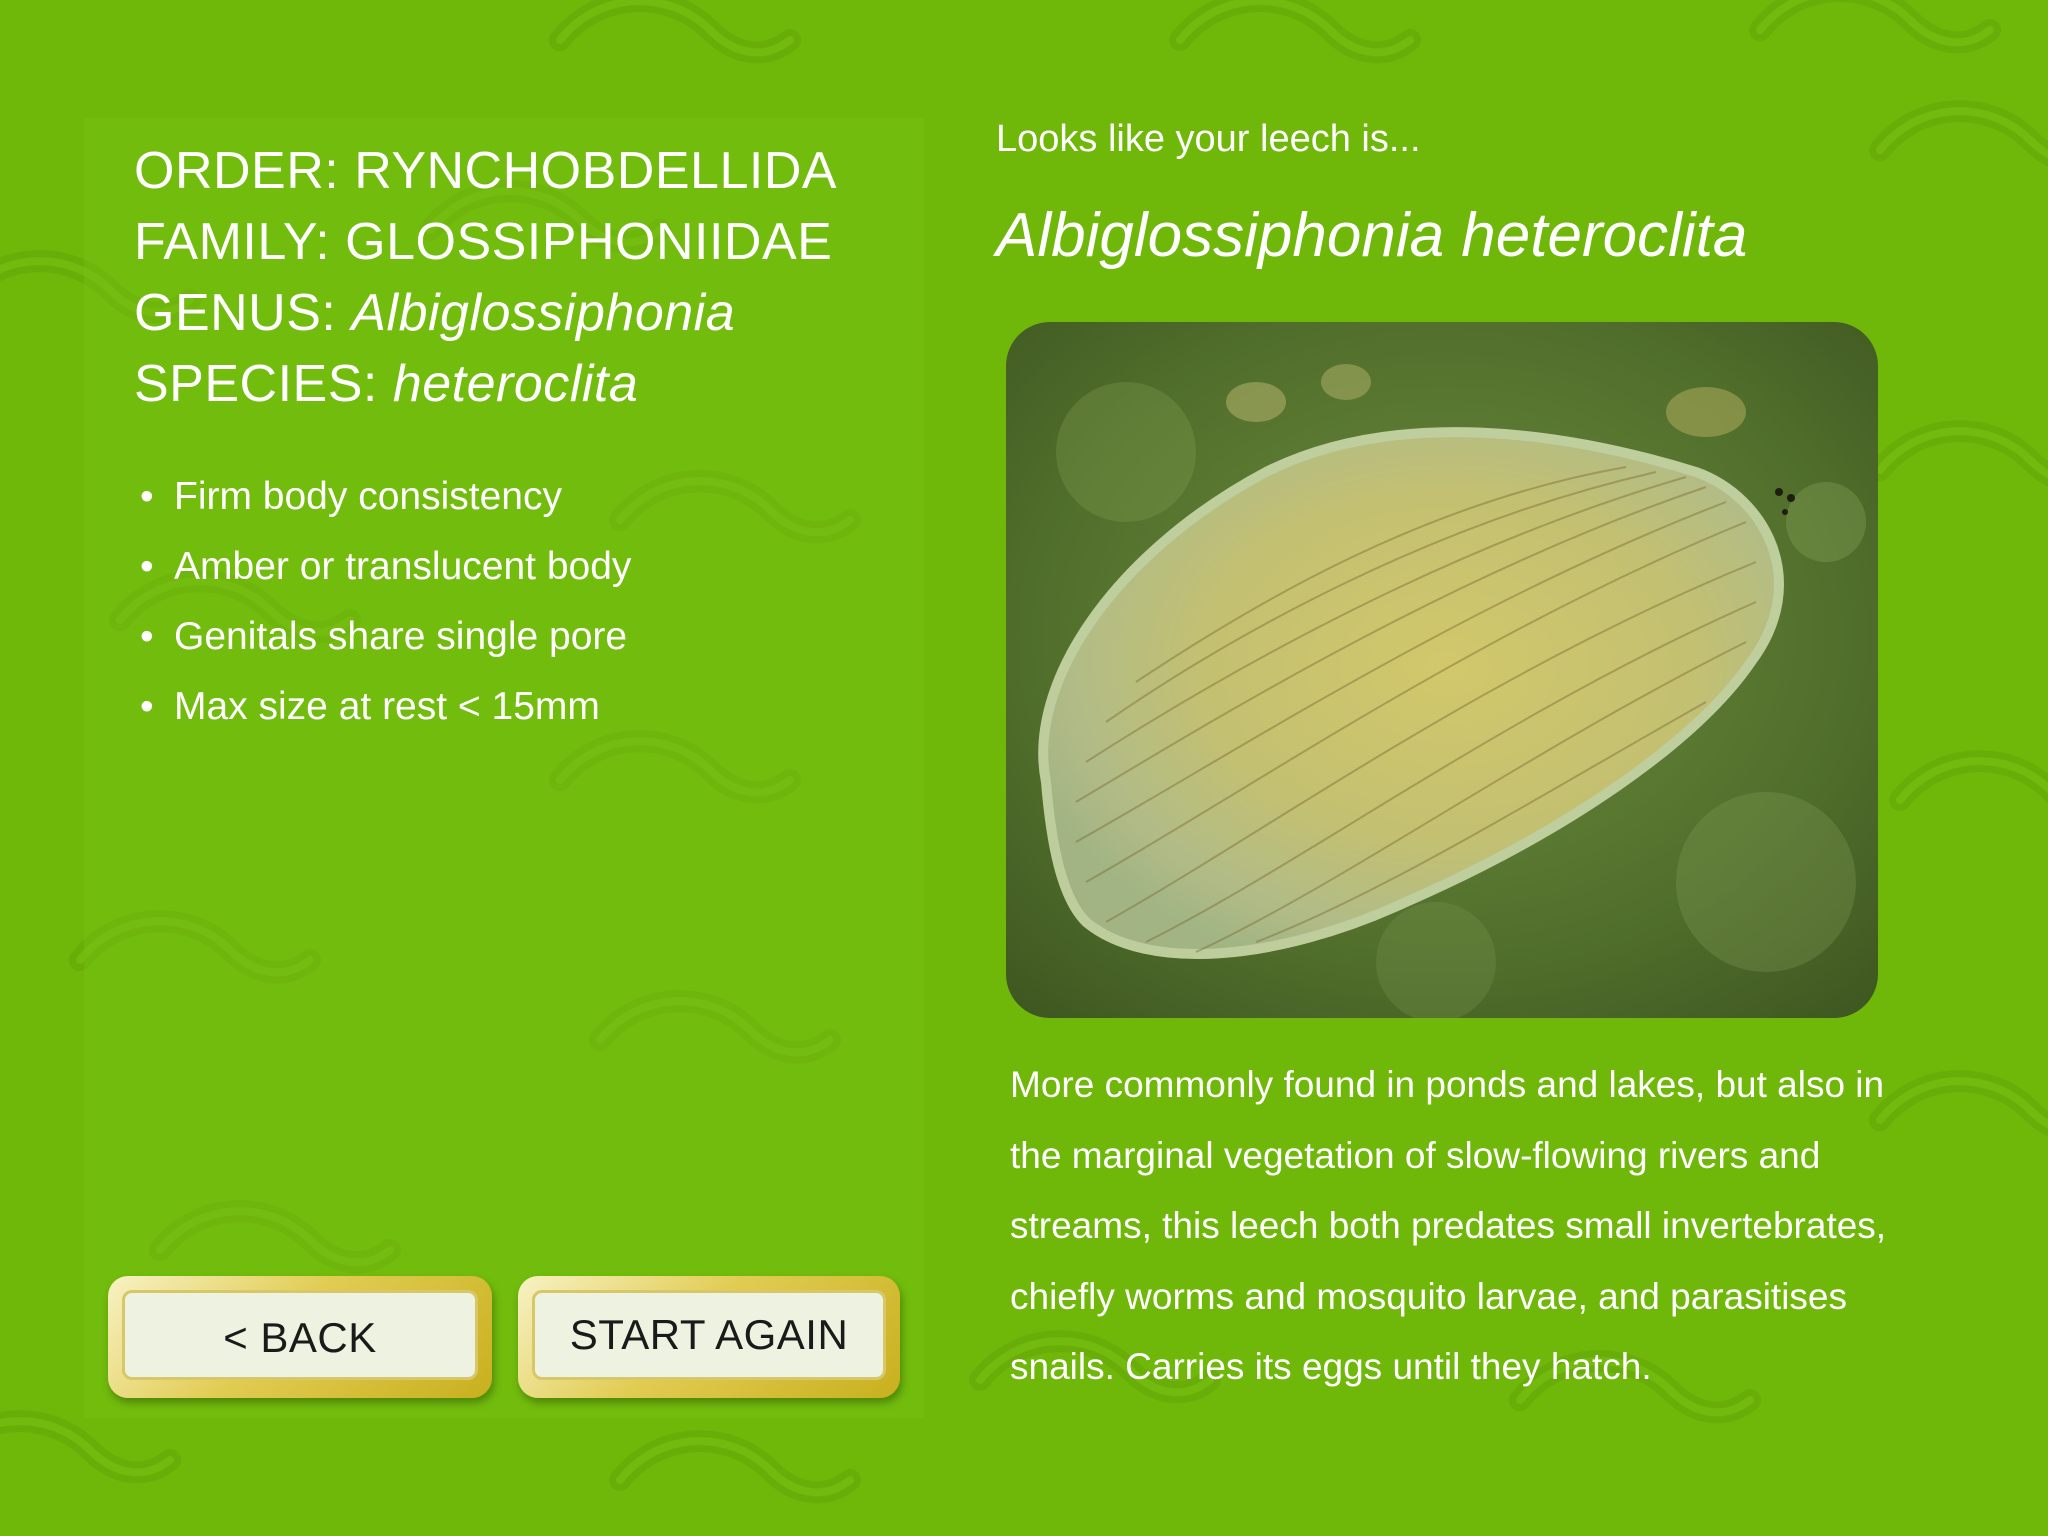  What do you see at coordinates (1372, 235) in the screenshot?
I see `species-title: Albiglossiphonia heteroclita` at bounding box center [1372, 235].